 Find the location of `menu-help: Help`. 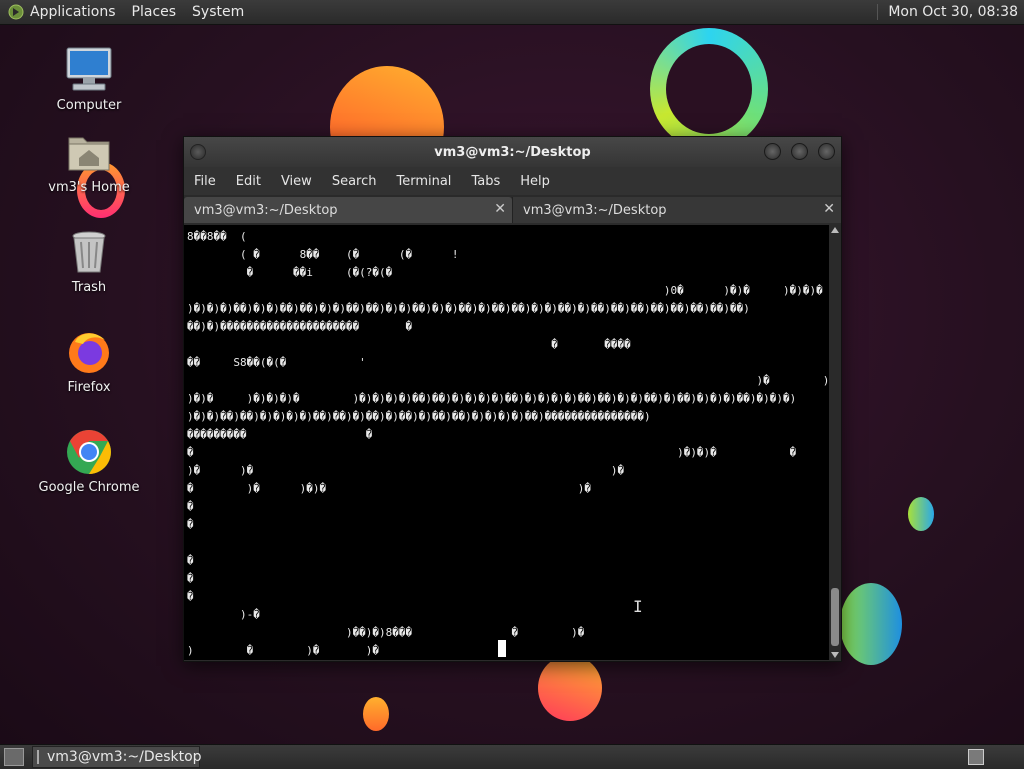

menu-help: Help is located at coordinates (535, 181).